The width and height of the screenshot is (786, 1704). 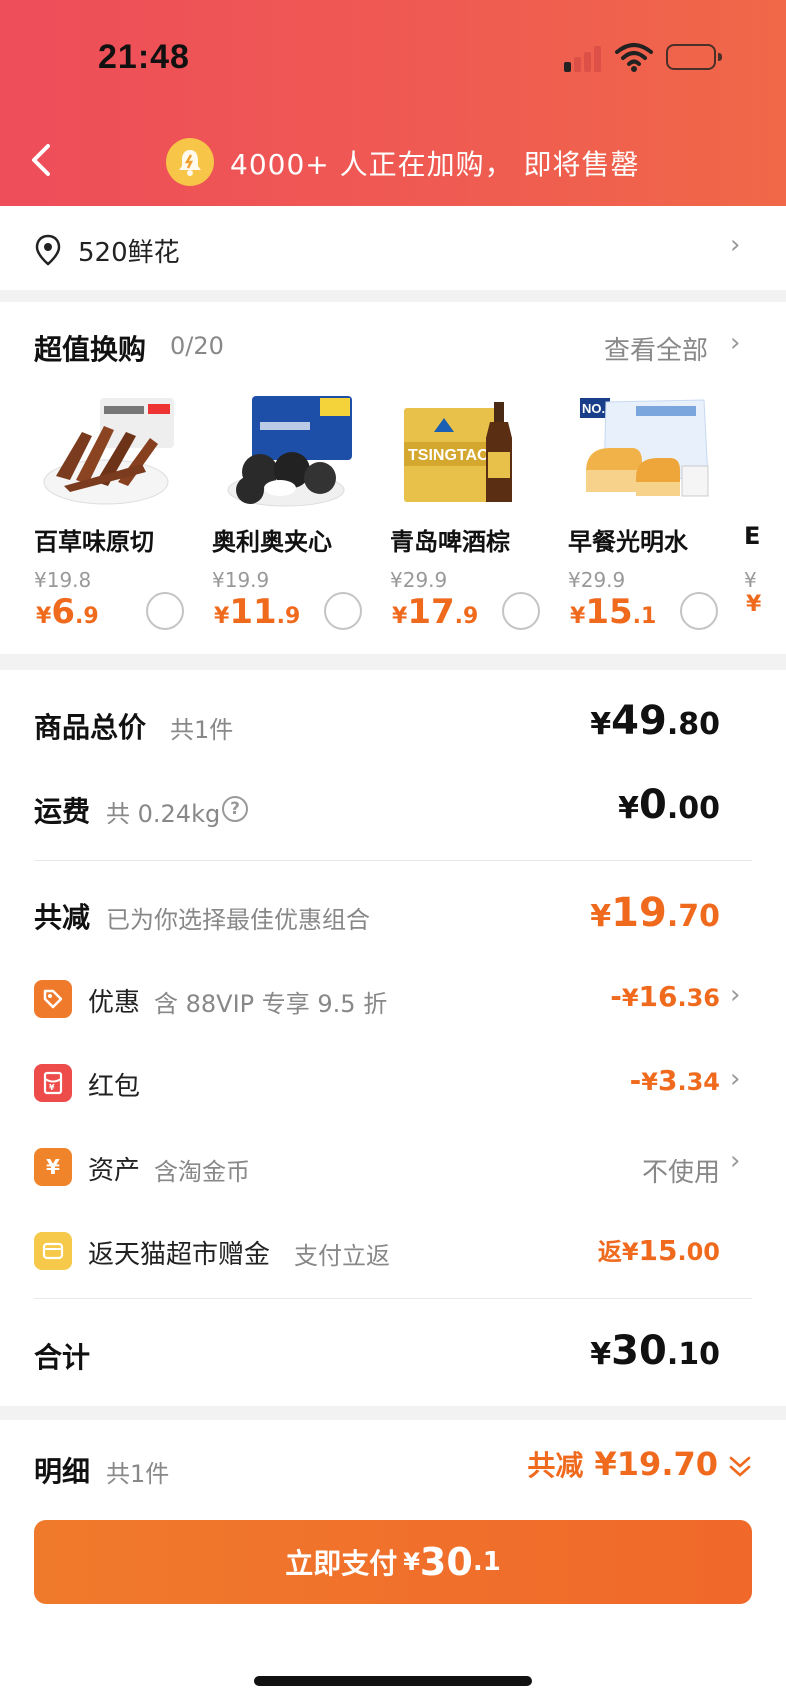 What do you see at coordinates (297, 512) in the screenshot?
I see `upsell-item: 奥利奥夹心 ¥19.9 ¥11.9` at bounding box center [297, 512].